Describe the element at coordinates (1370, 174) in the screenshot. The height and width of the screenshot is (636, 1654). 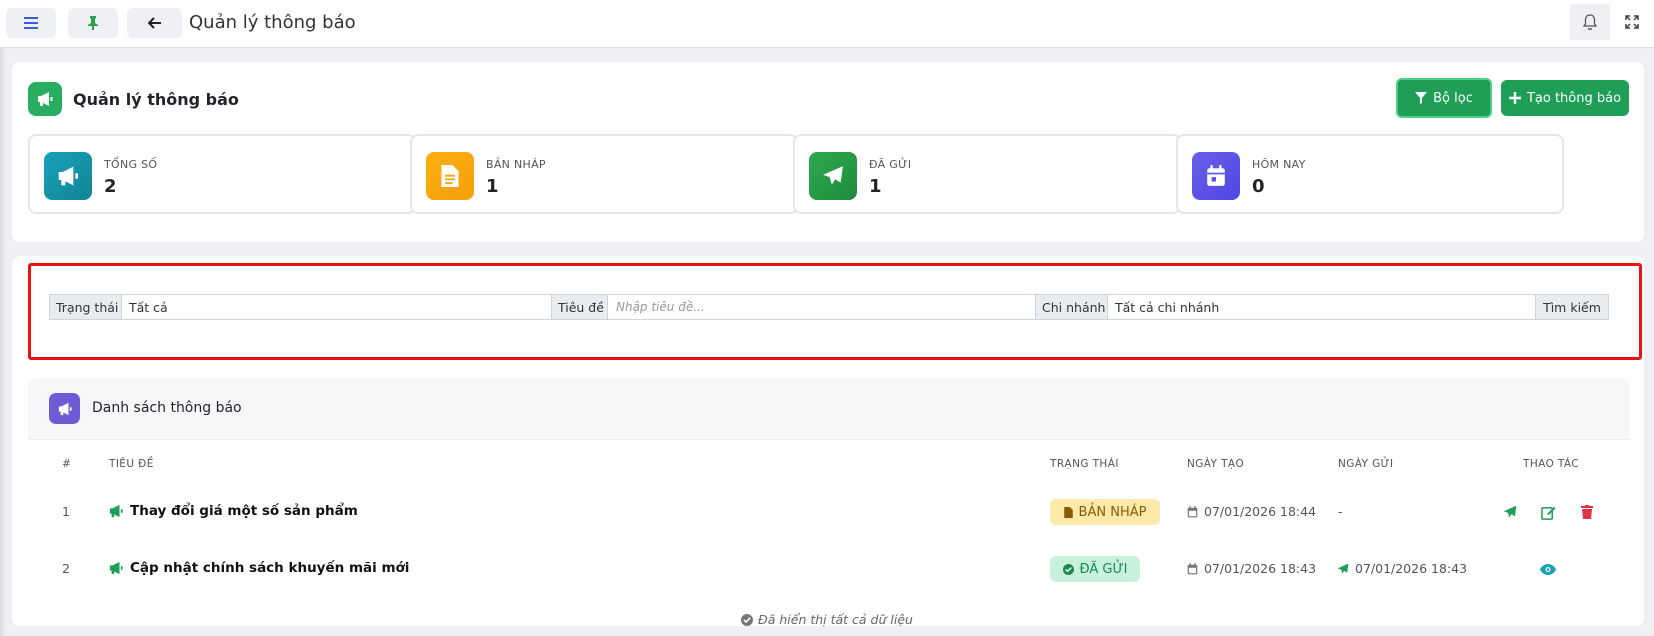
I see `stat-today: HÔM NAY 0` at that location.